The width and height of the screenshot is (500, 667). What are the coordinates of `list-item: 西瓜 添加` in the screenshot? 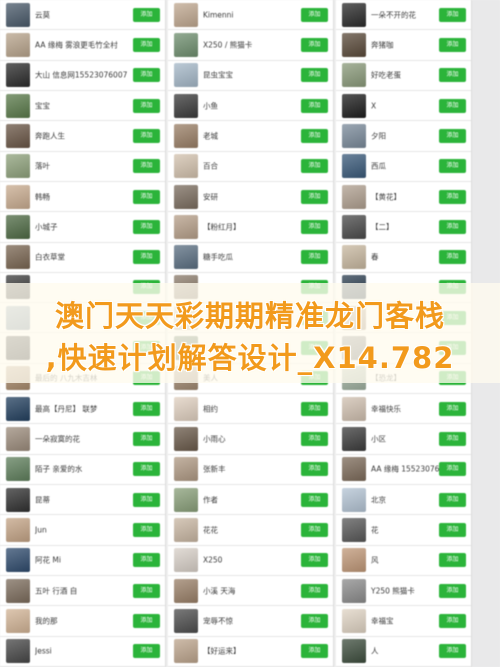 It's located at (403, 166).